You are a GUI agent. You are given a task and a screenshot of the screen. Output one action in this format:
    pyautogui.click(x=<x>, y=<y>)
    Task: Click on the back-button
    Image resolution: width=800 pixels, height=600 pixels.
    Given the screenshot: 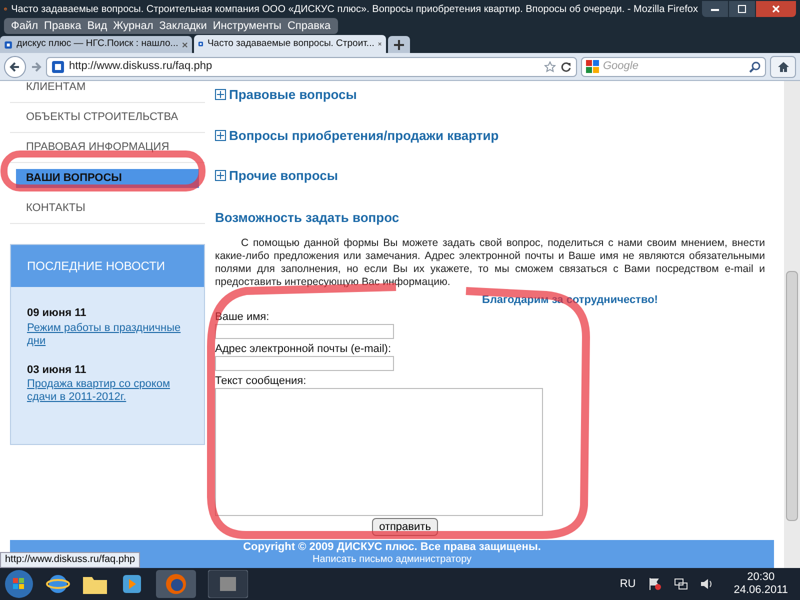 What is the action you would take?
    pyautogui.click(x=15, y=67)
    